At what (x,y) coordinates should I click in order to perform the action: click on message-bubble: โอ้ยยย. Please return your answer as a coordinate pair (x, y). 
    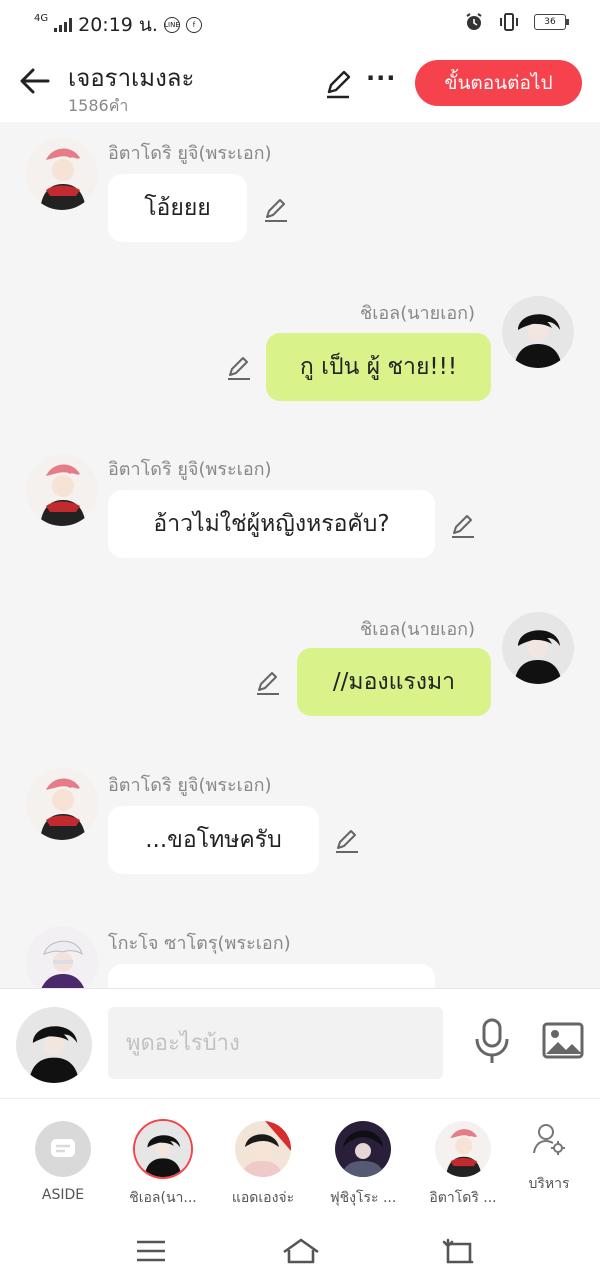
    Looking at the image, I should click on (177, 208).